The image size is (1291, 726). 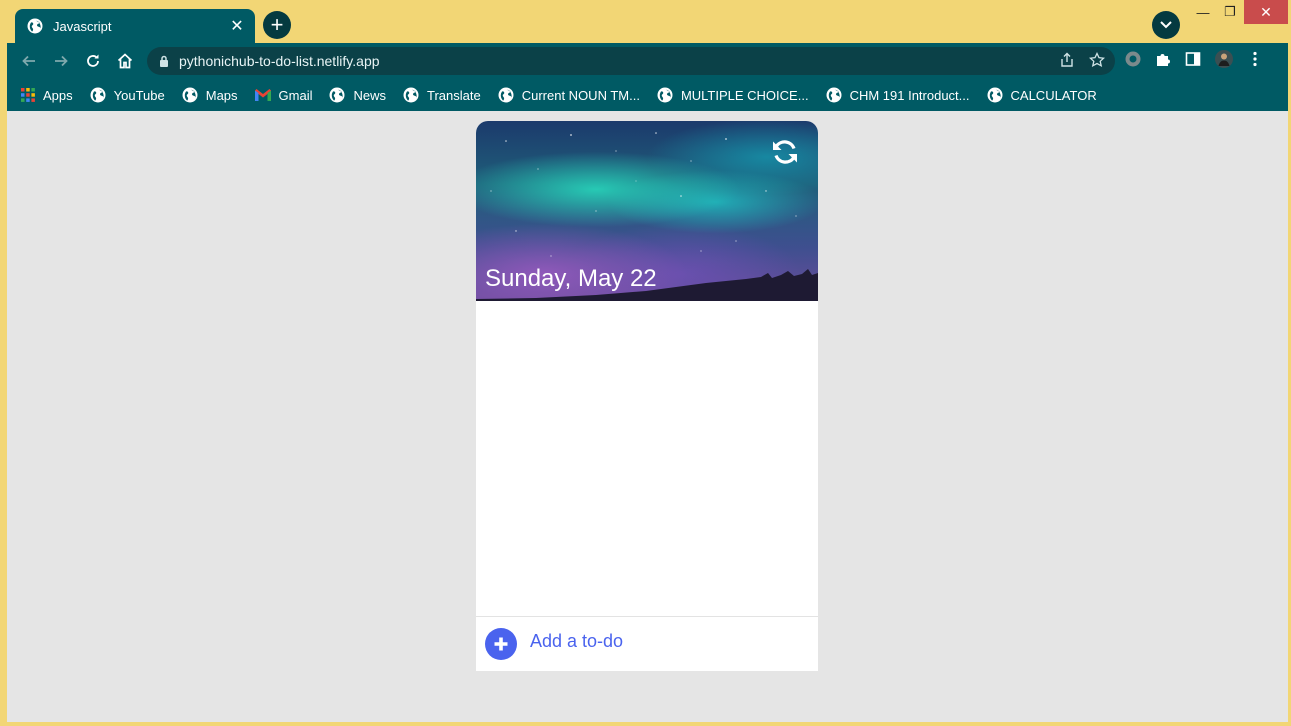 What do you see at coordinates (295, 95) in the screenshot?
I see `bookmark-label: Gmail` at bounding box center [295, 95].